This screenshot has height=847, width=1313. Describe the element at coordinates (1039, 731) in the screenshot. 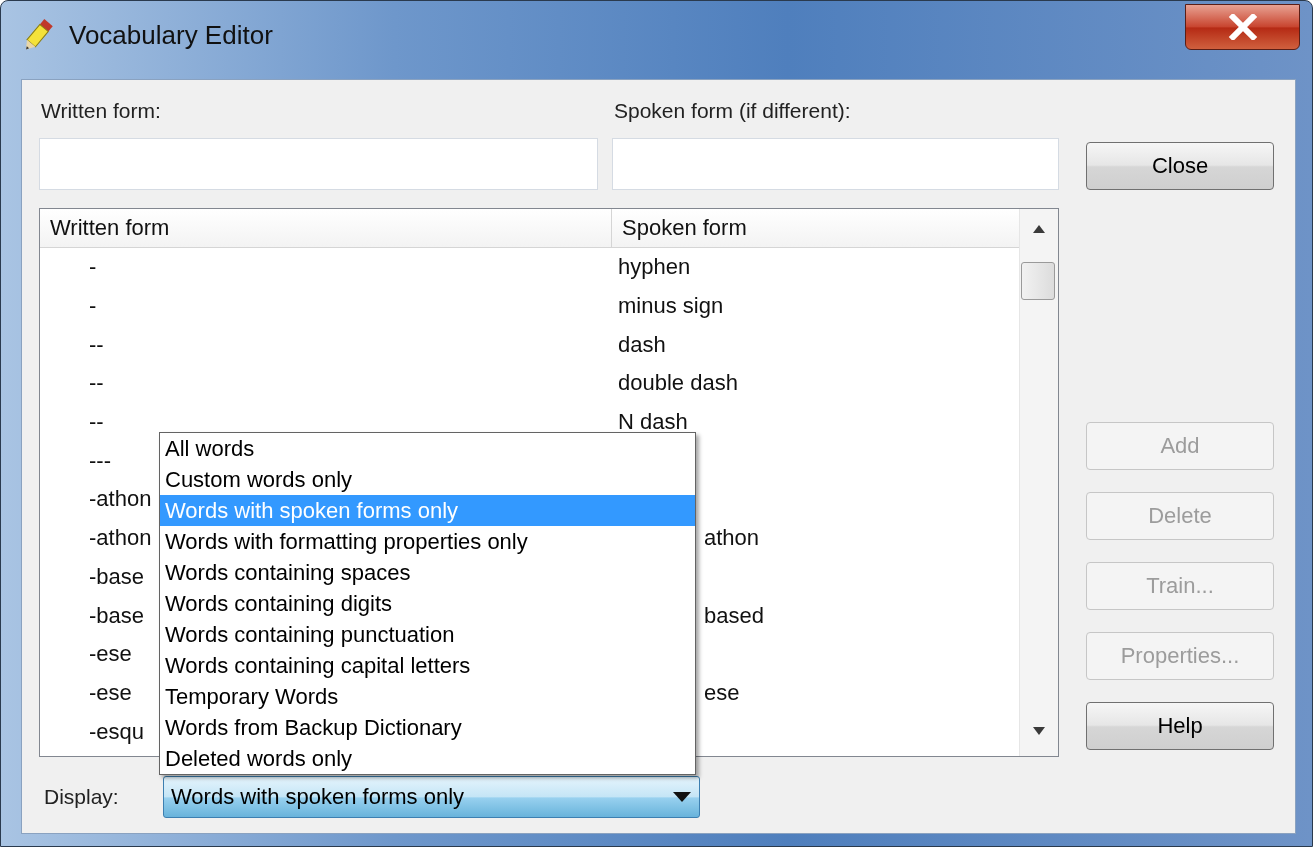

I see `down-arrow-icon` at that location.